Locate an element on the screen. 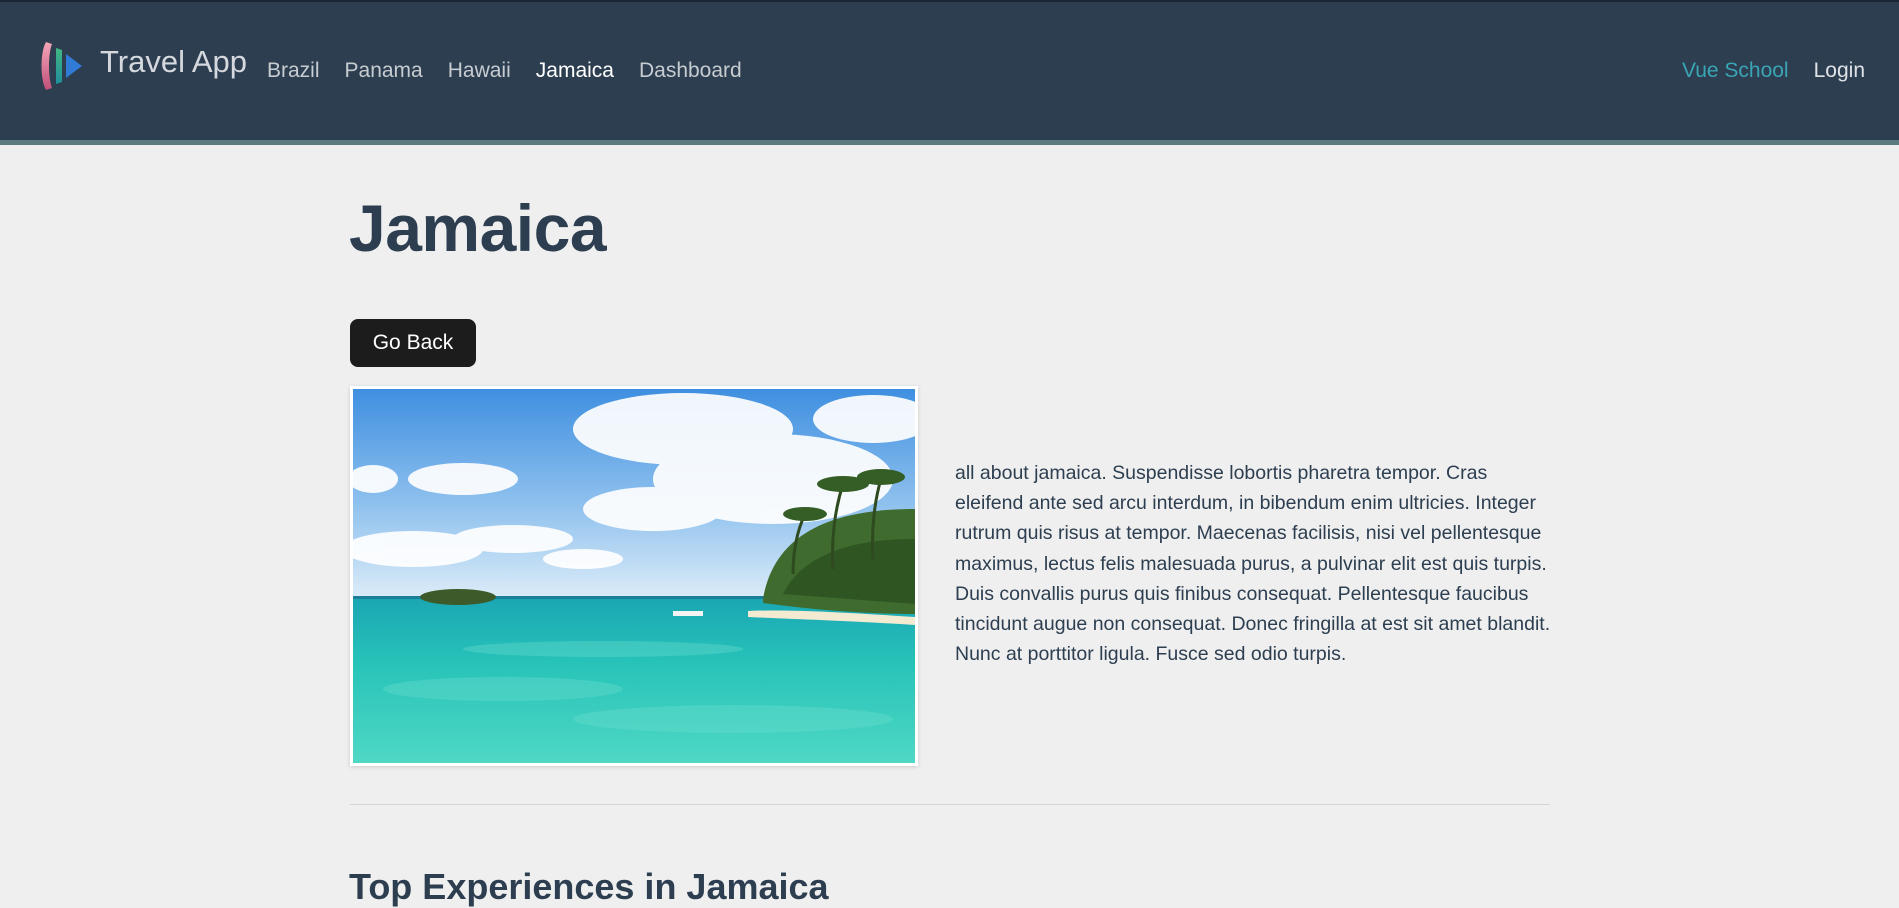  destination-image is located at coordinates (634, 576).